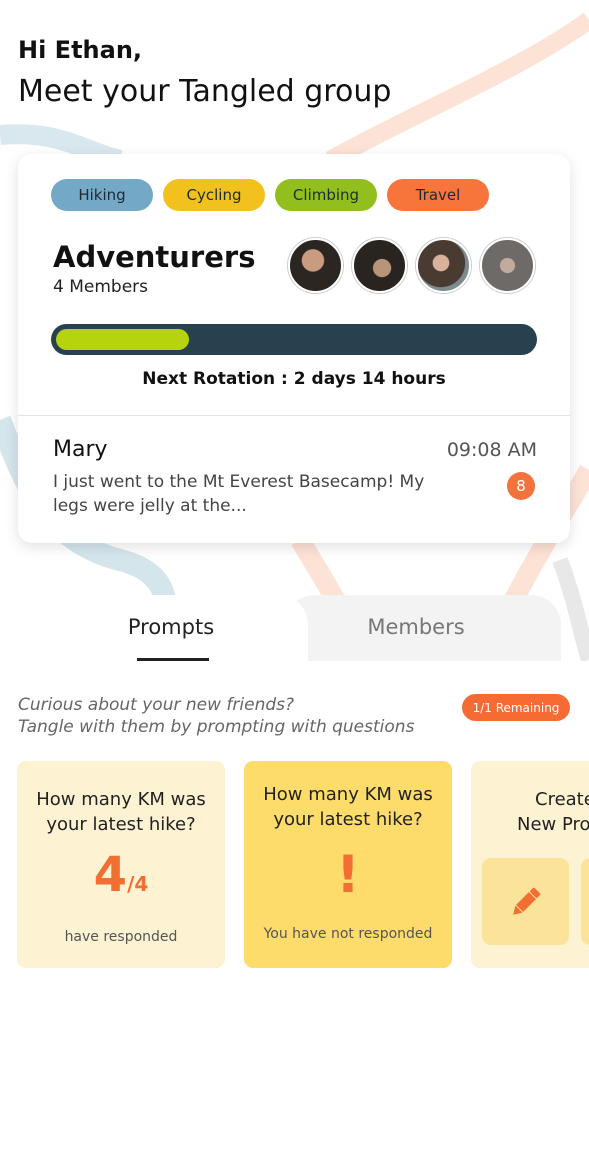 The image size is (589, 1159). I want to click on create-prompt-line2: New Prompt, so click(553, 824).